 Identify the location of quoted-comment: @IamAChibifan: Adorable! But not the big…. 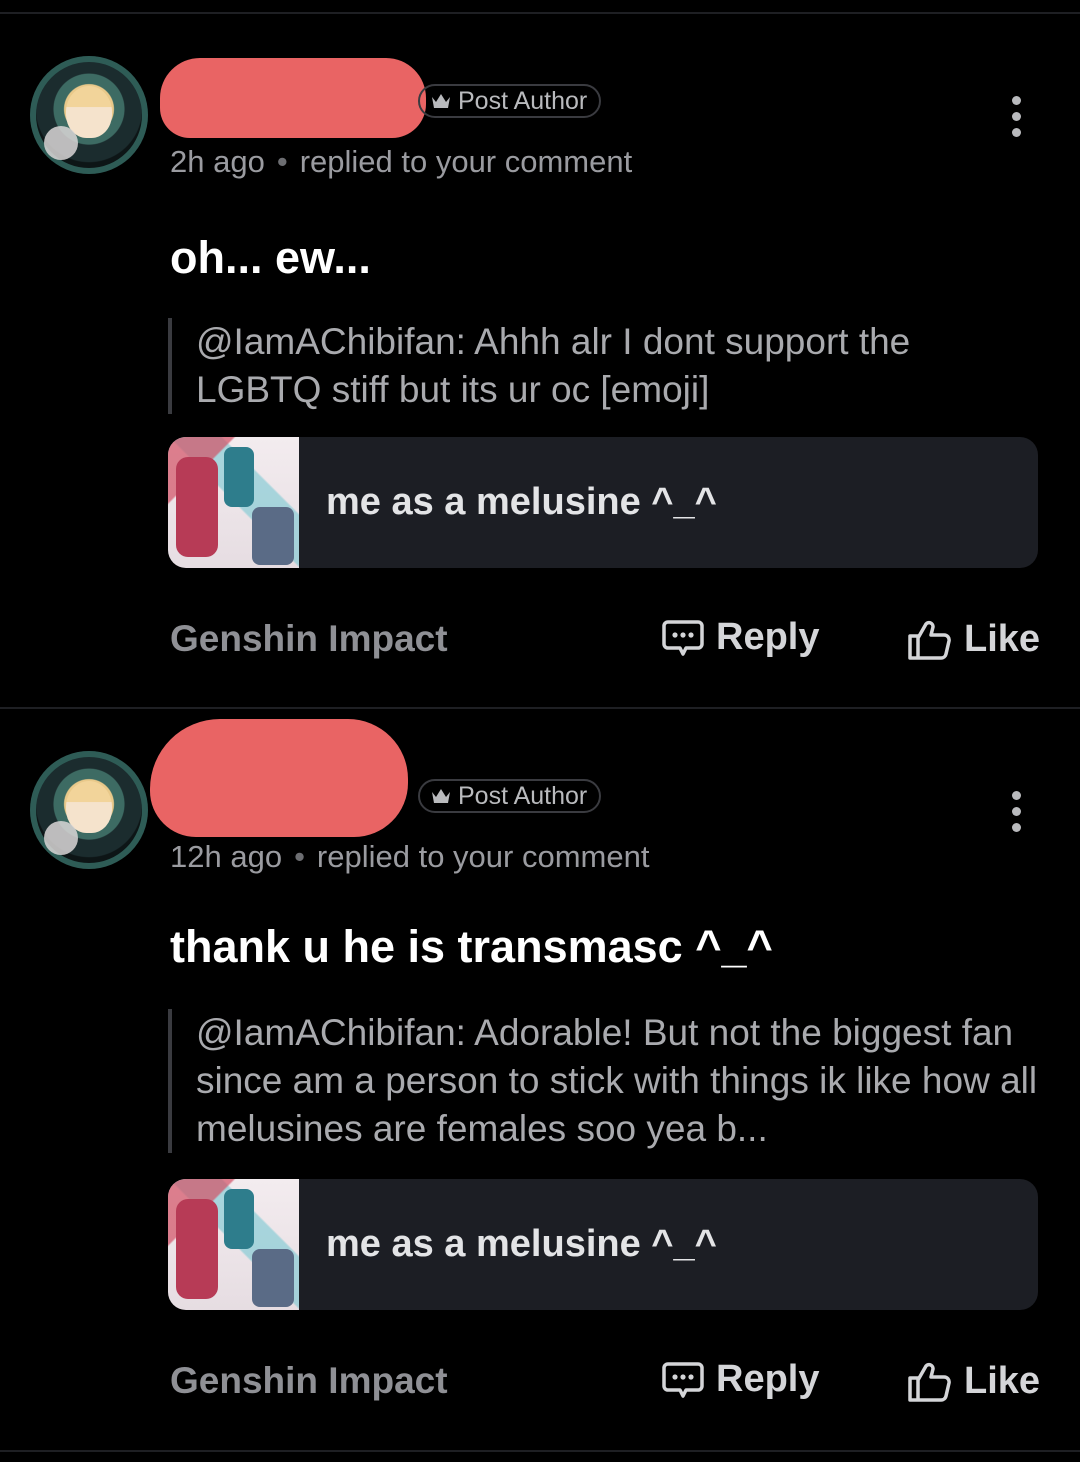
(603, 1081).